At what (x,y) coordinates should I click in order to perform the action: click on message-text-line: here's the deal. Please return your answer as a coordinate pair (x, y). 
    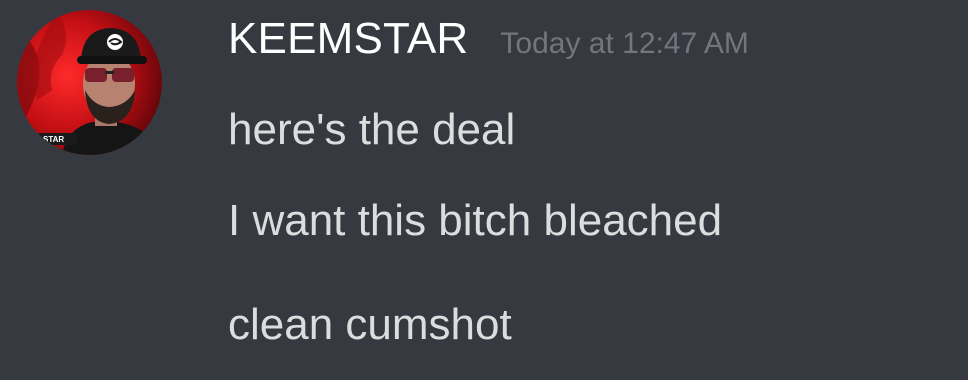
    Looking at the image, I should click on (372, 129).